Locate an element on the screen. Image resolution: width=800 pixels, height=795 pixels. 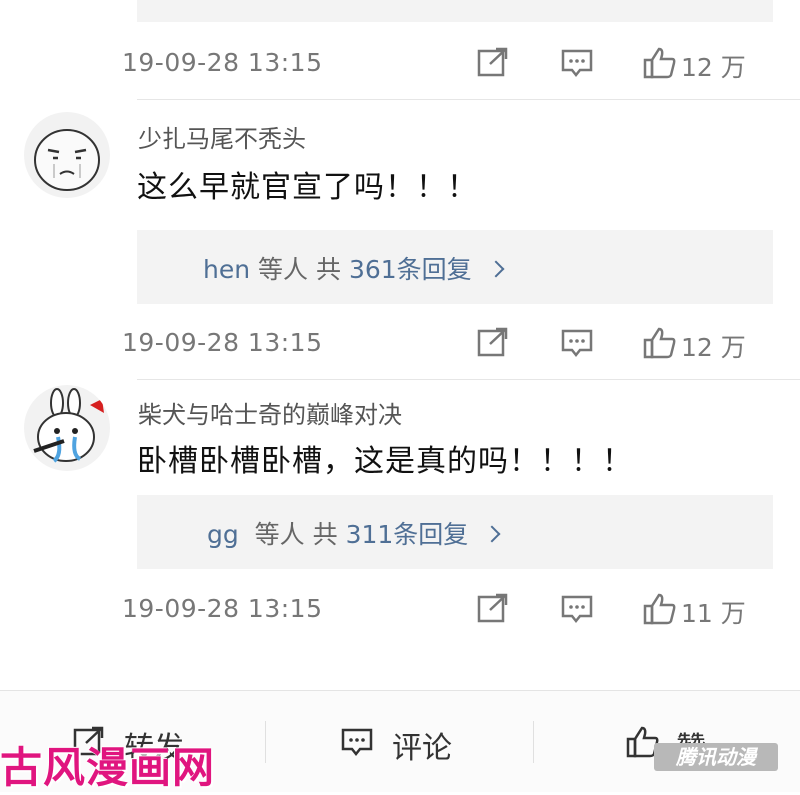
reply-summary: hen 等人 共 361条回复 is located at coordinates (354, 268).